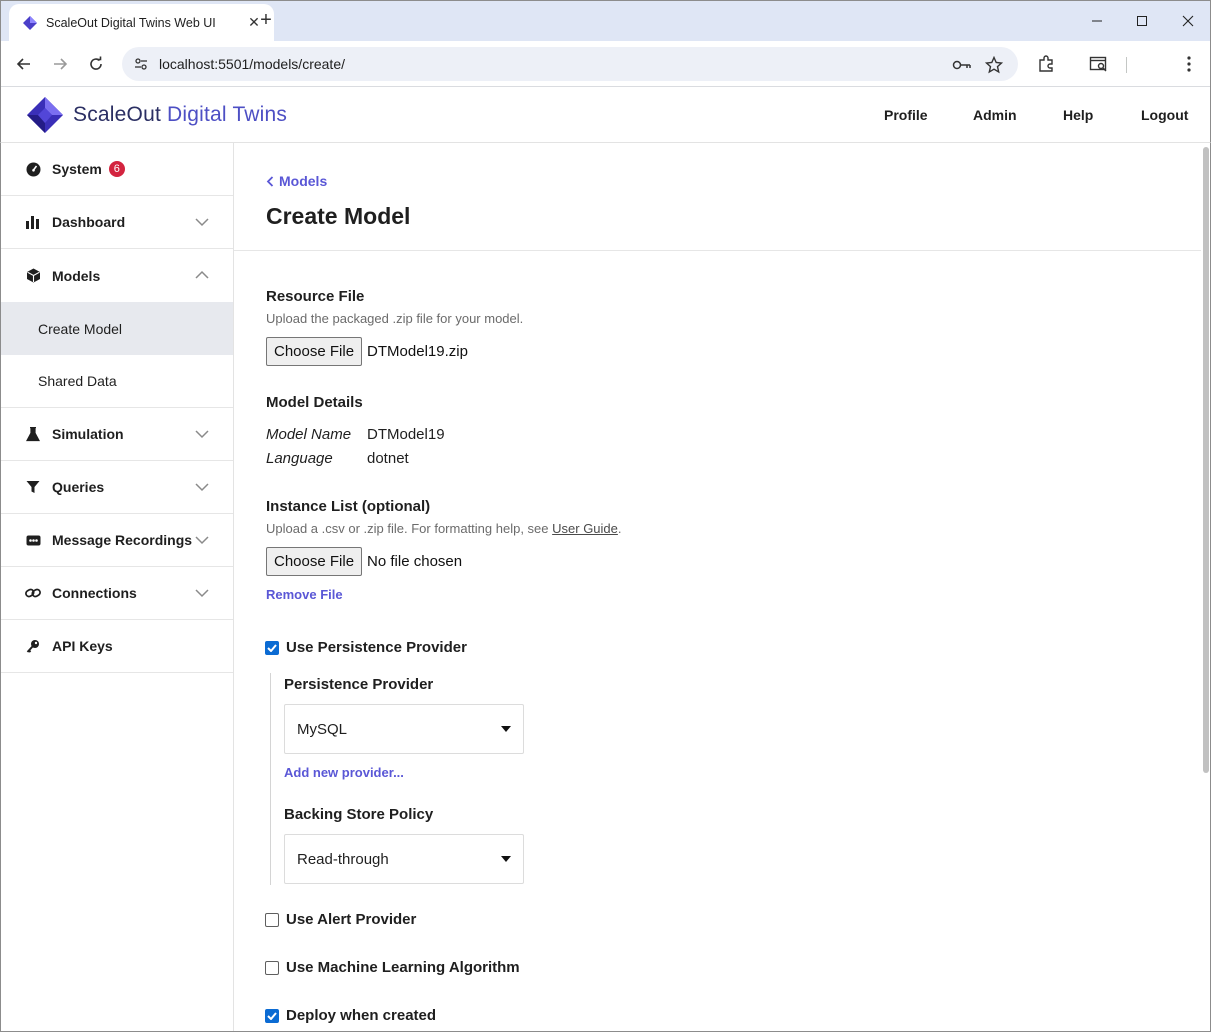 The width and height of the screenshot is (1211, 1032). Describe the element at coordinates (180, 115) in the screenshot. I see `brand-name: ScaleOut Digital Twins` at that location.